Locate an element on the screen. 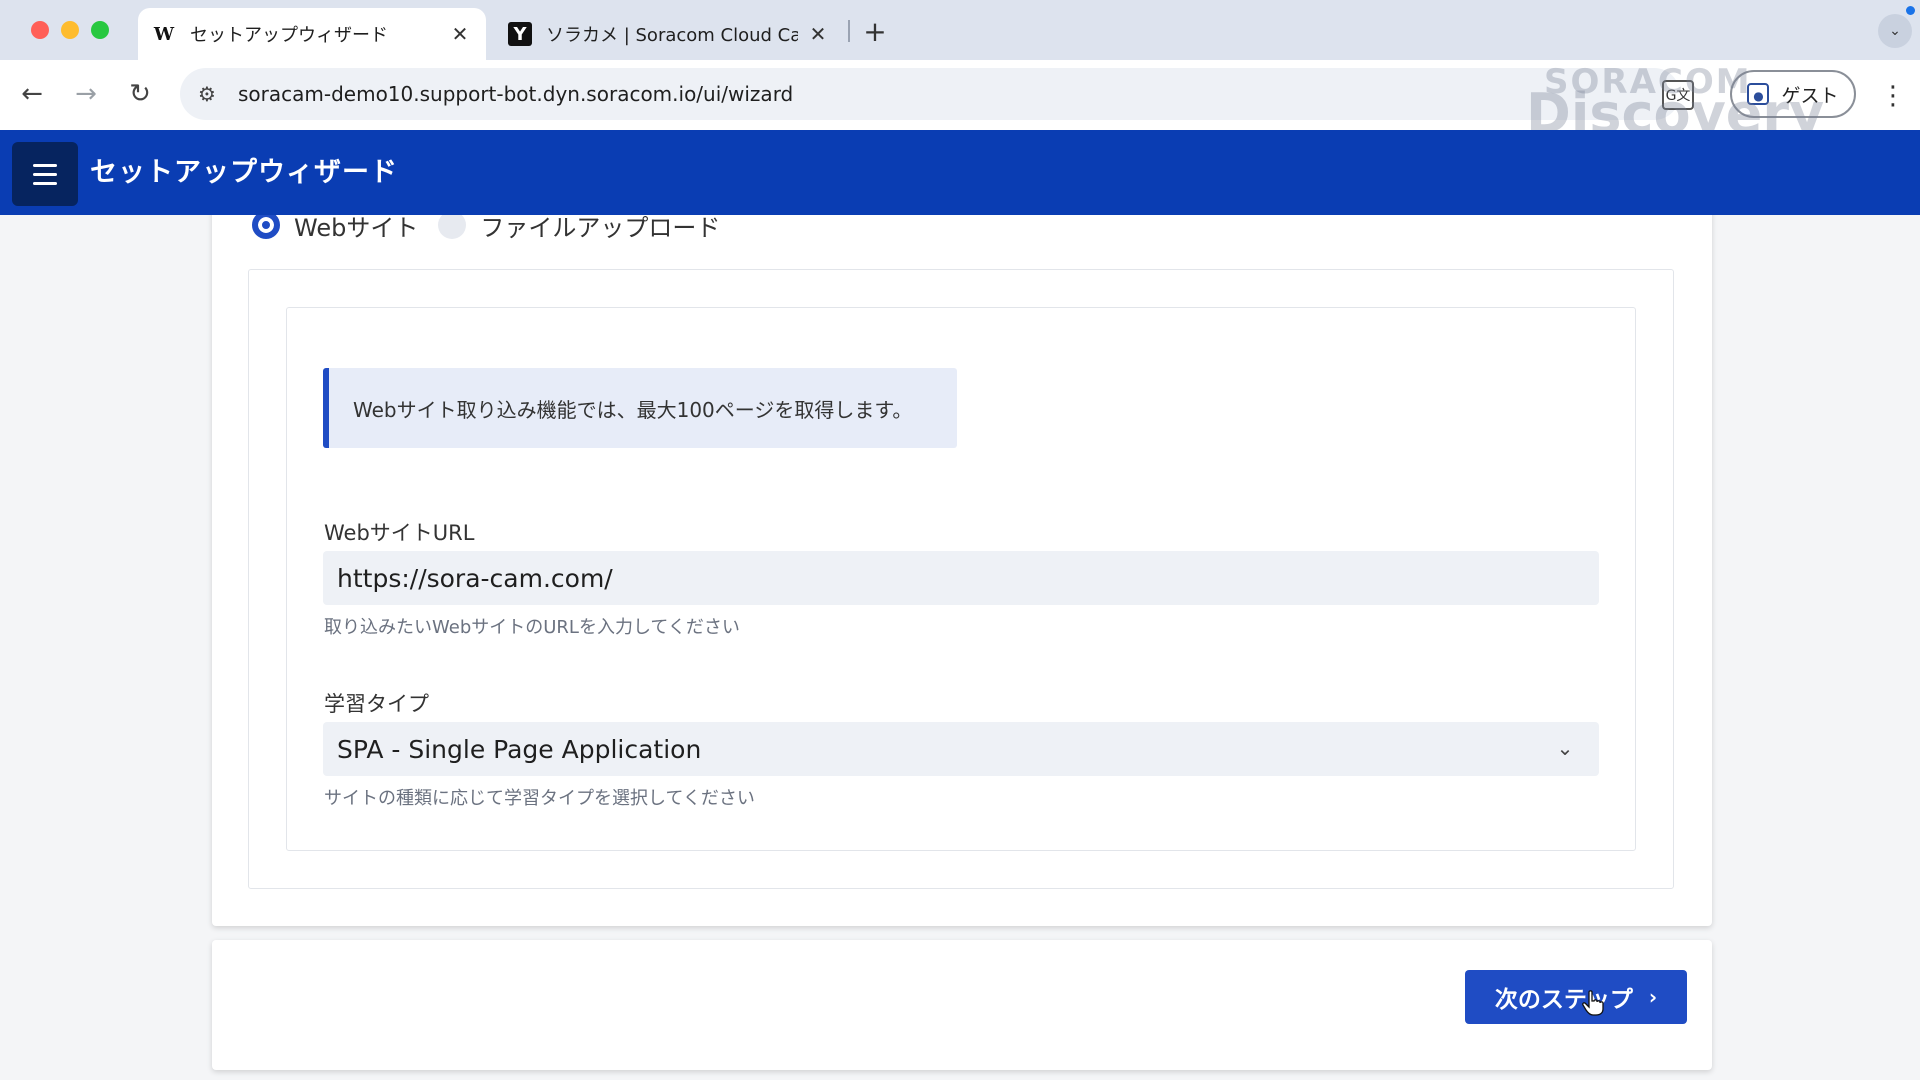  radio-website is located at coordinates (266, 227).